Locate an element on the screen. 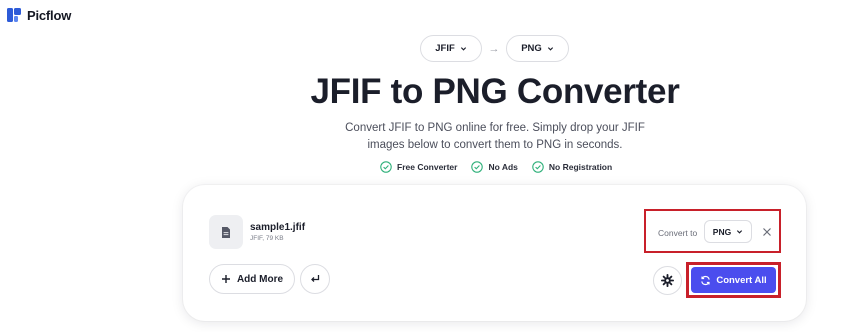 The height and width of the screenshot is (332, 850). add-more-label: Add More is located at coordinates (260, 279).